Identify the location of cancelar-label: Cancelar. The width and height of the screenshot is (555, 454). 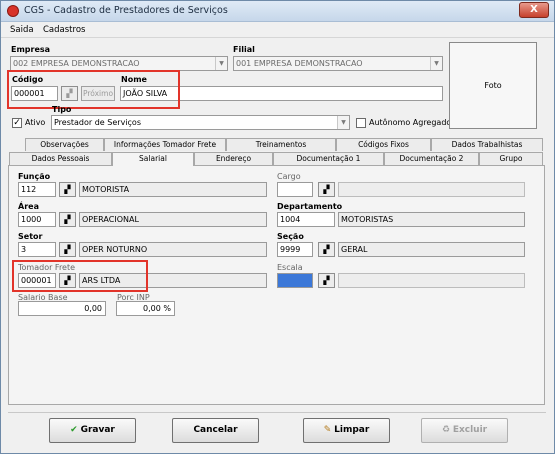
(215, 430).